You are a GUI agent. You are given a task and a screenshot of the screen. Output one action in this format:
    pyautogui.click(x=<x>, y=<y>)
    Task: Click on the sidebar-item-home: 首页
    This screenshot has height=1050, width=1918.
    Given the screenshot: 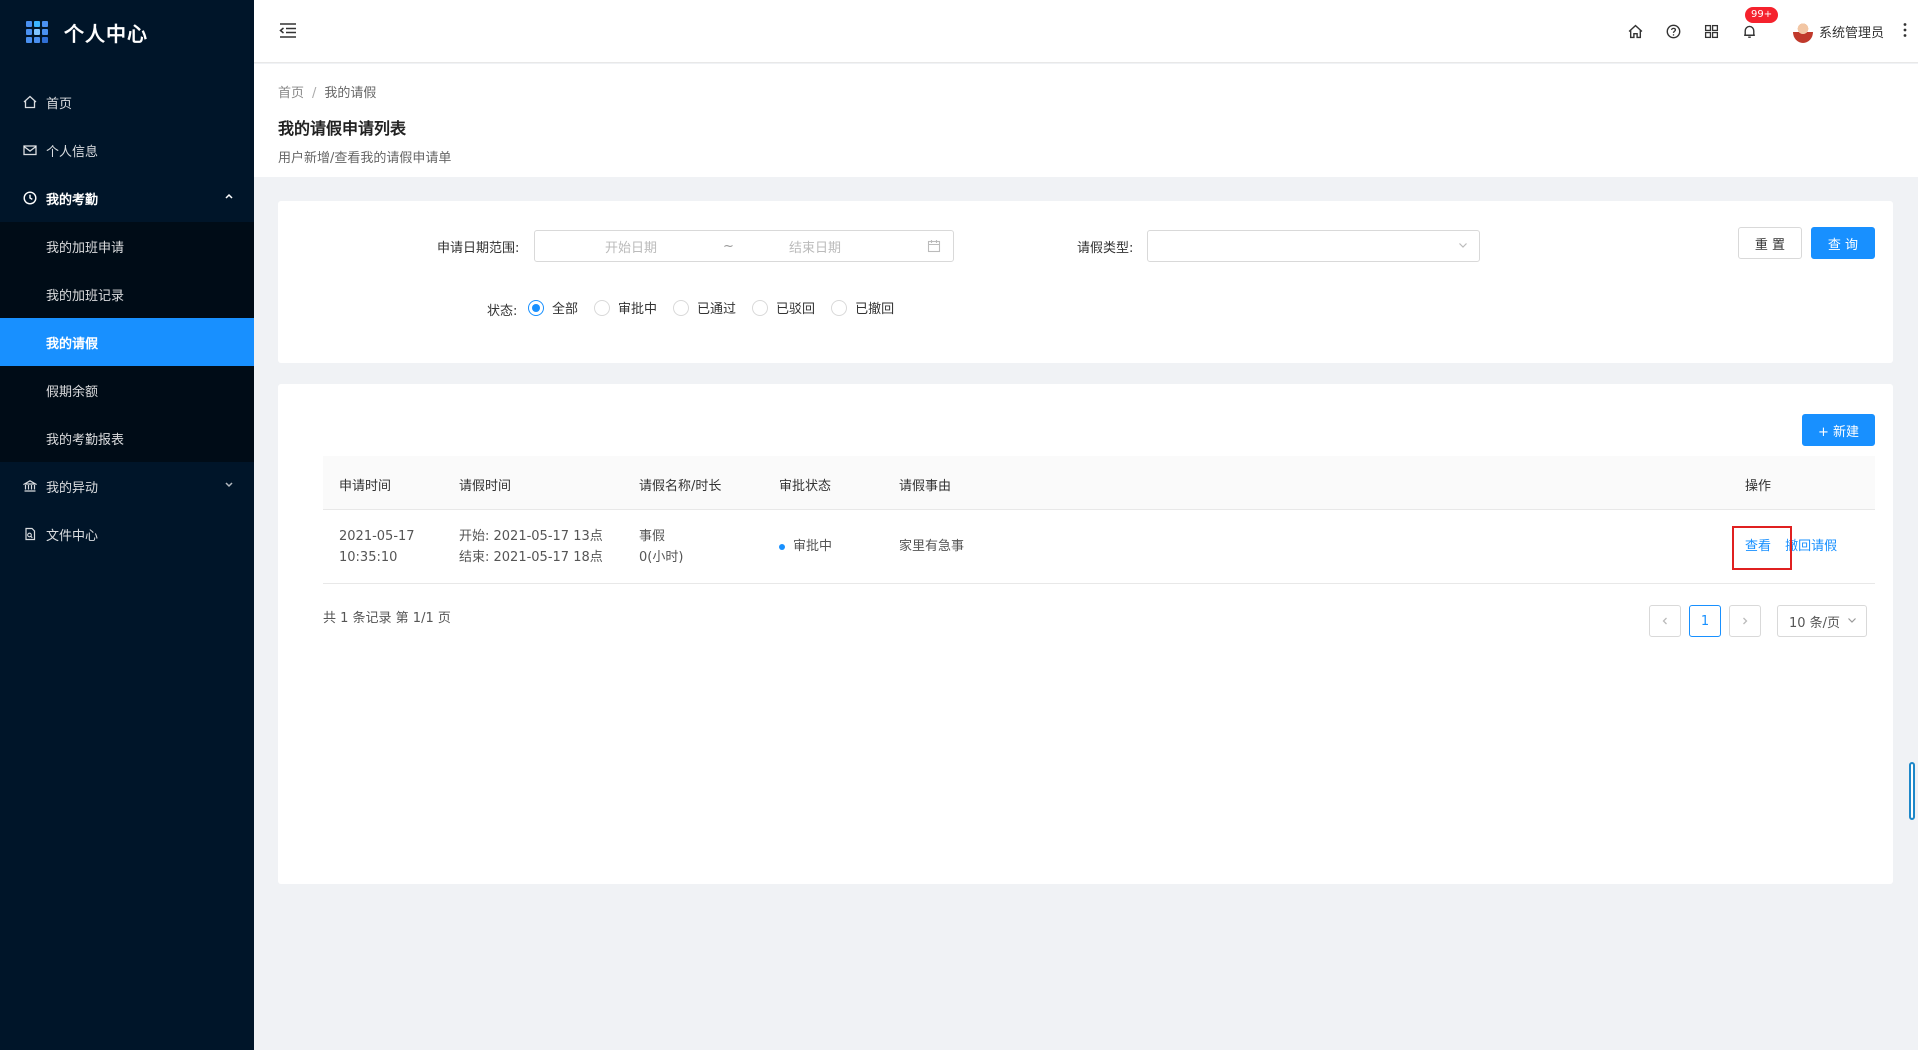 What is the action you would take?
    pyautogui.click(x=127, y=102)
    